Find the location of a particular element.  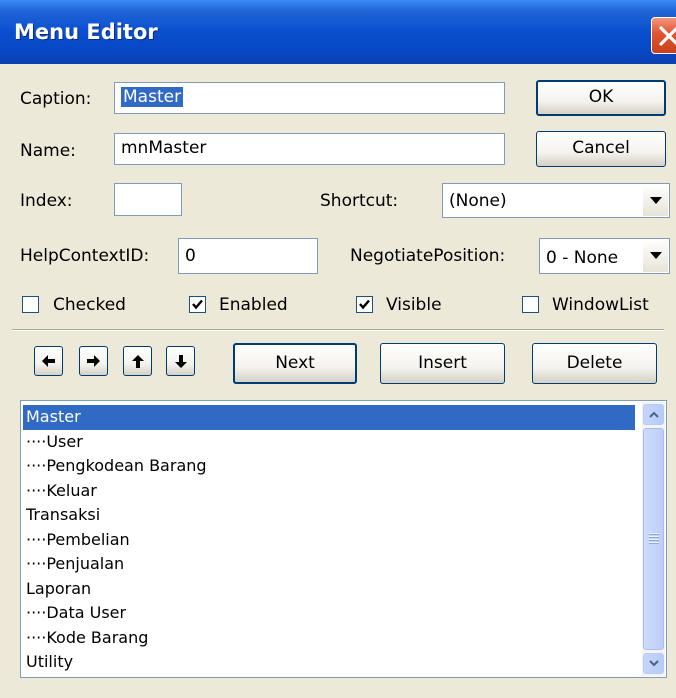

scroll-down-button is located at coordinates (653, 663).